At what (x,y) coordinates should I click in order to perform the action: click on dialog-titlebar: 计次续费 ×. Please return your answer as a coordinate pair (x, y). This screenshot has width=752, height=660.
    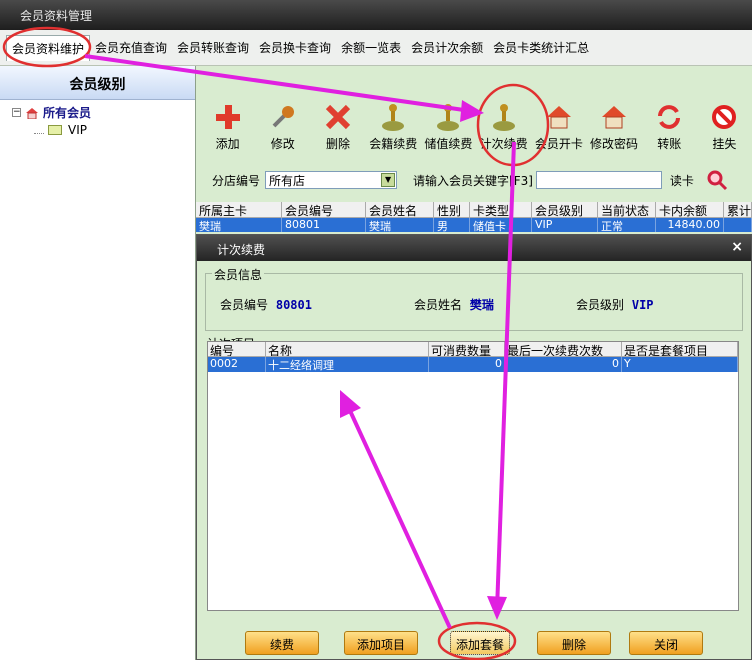
    Looking at the image, I should click on (474, 248).